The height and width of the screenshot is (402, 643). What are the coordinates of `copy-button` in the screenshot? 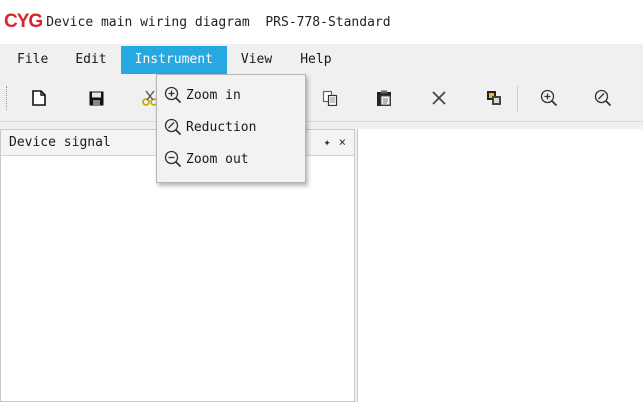 It's located at (330, 98).